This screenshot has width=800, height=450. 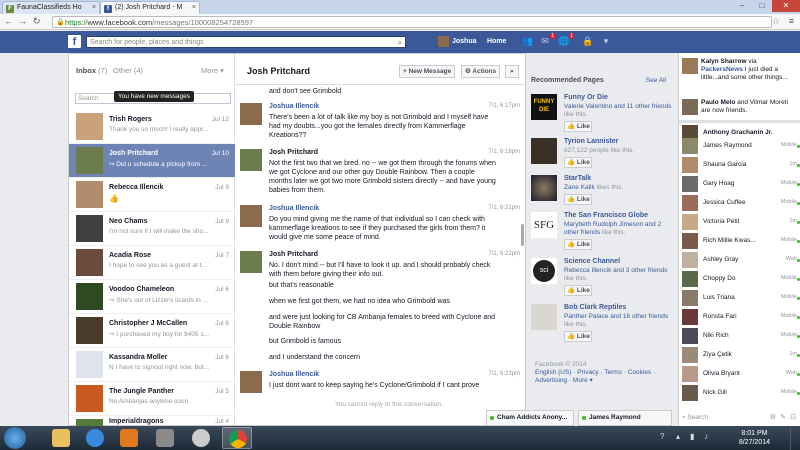 I want to click on maximize-icon: □, so click(x=762, y=6).